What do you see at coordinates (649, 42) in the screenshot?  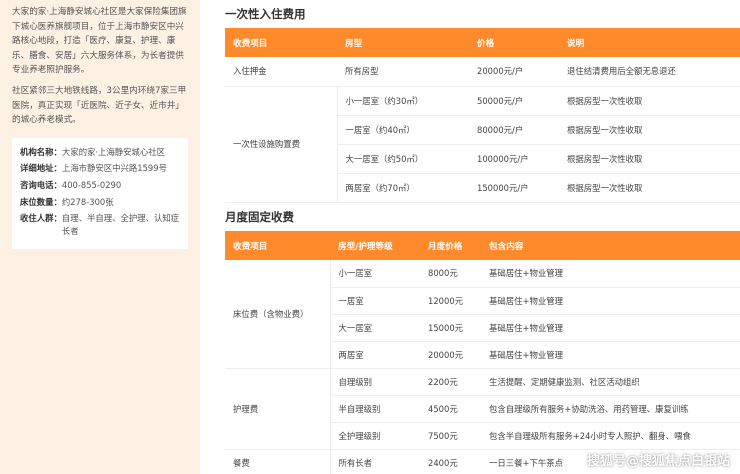 I see `header-cell: 说明` at bounding box center [649, 42].